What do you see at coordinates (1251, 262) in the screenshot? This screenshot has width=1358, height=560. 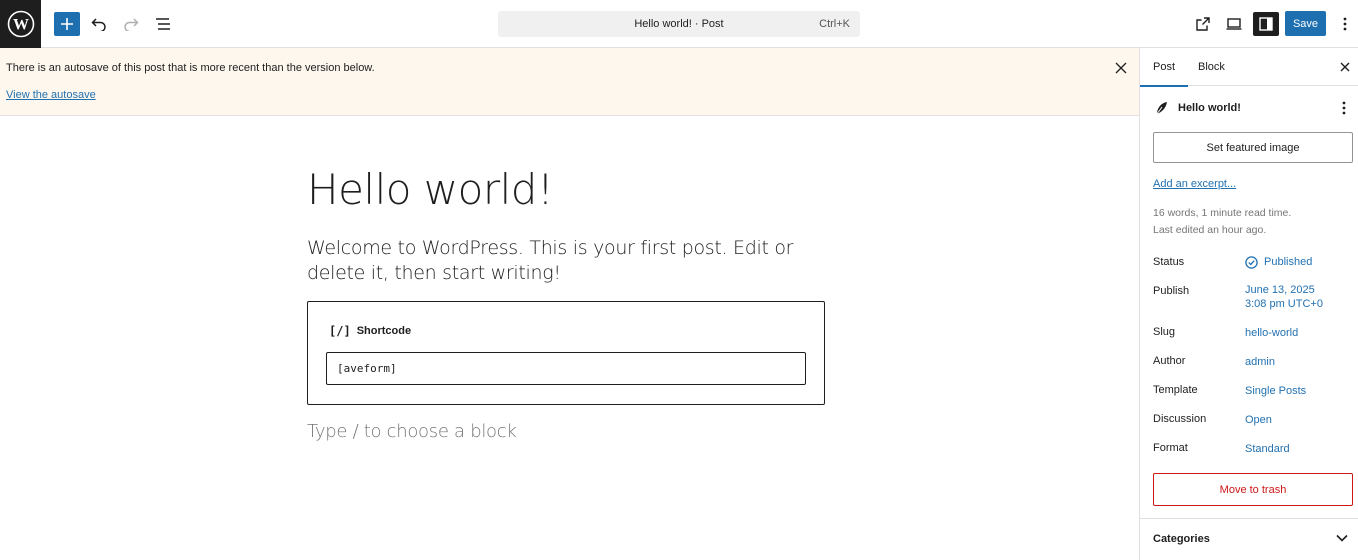 I see `published-check-icon` at bounding box center [1251, 262].